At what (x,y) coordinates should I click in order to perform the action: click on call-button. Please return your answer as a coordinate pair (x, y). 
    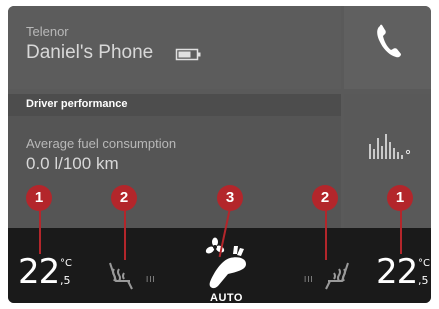
    Looking at the image, I should click on (387, 47).